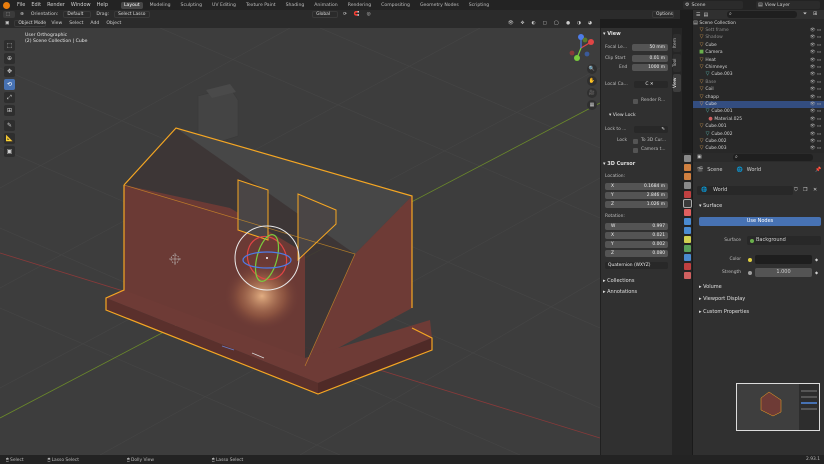 The height and width of the screenshot is (464, 824). What do you see at coordinates (687, 176) in the screenshot?
I see `output-tab-icon` at bounding box center [687, 176].